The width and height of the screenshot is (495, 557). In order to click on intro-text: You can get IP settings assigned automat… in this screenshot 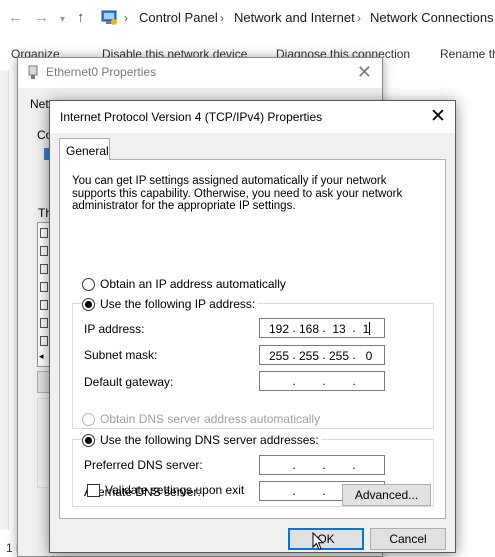, I will do `click(237, 194)`.